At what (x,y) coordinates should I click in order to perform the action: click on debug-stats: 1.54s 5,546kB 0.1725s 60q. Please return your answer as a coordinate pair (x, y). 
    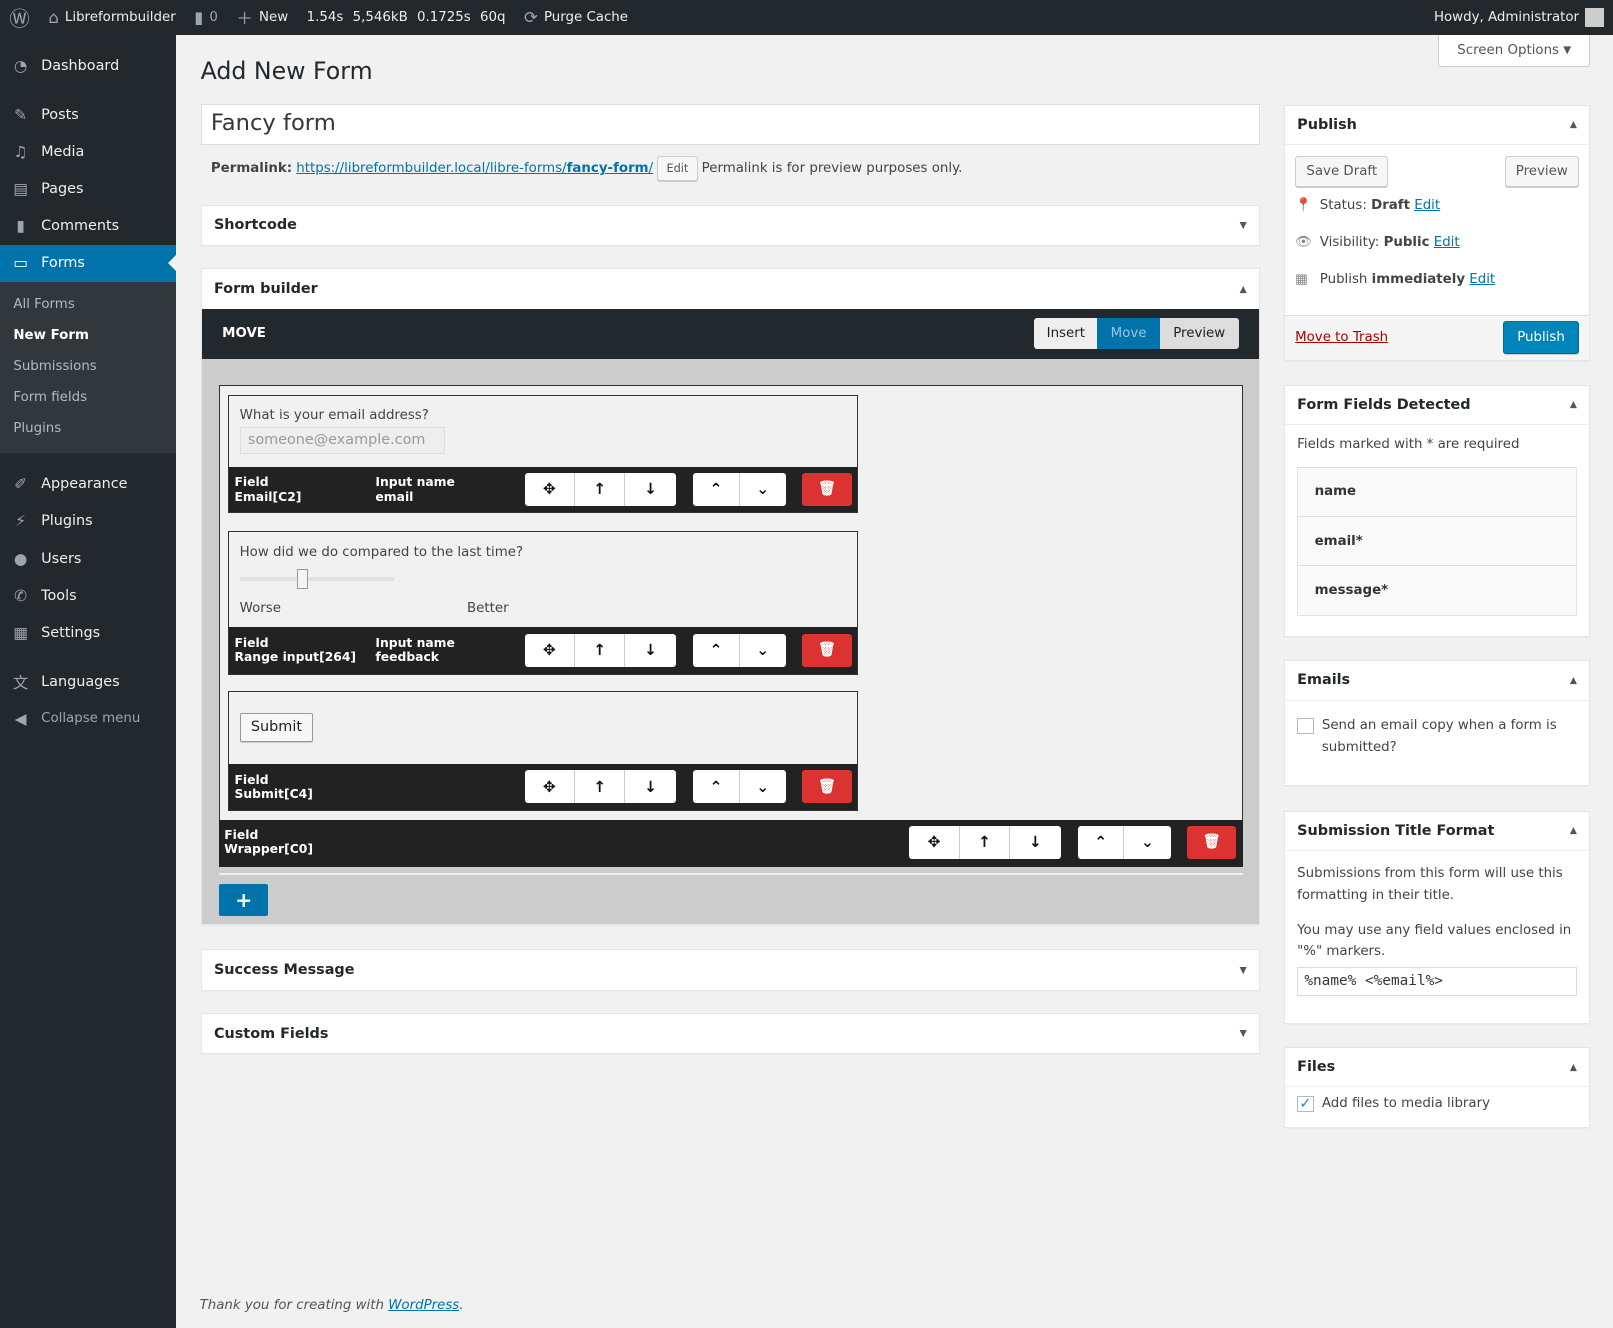
    Looking at the image, I should click on (405, 17).